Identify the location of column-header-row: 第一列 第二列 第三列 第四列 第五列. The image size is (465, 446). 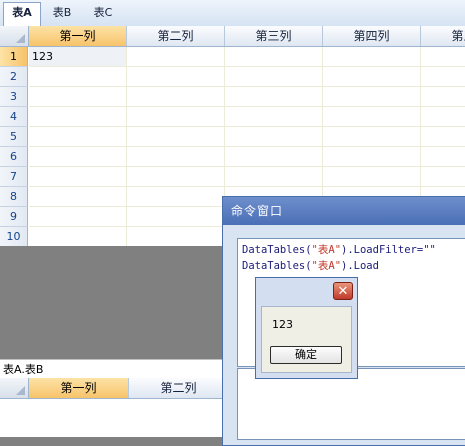
(232, 36).